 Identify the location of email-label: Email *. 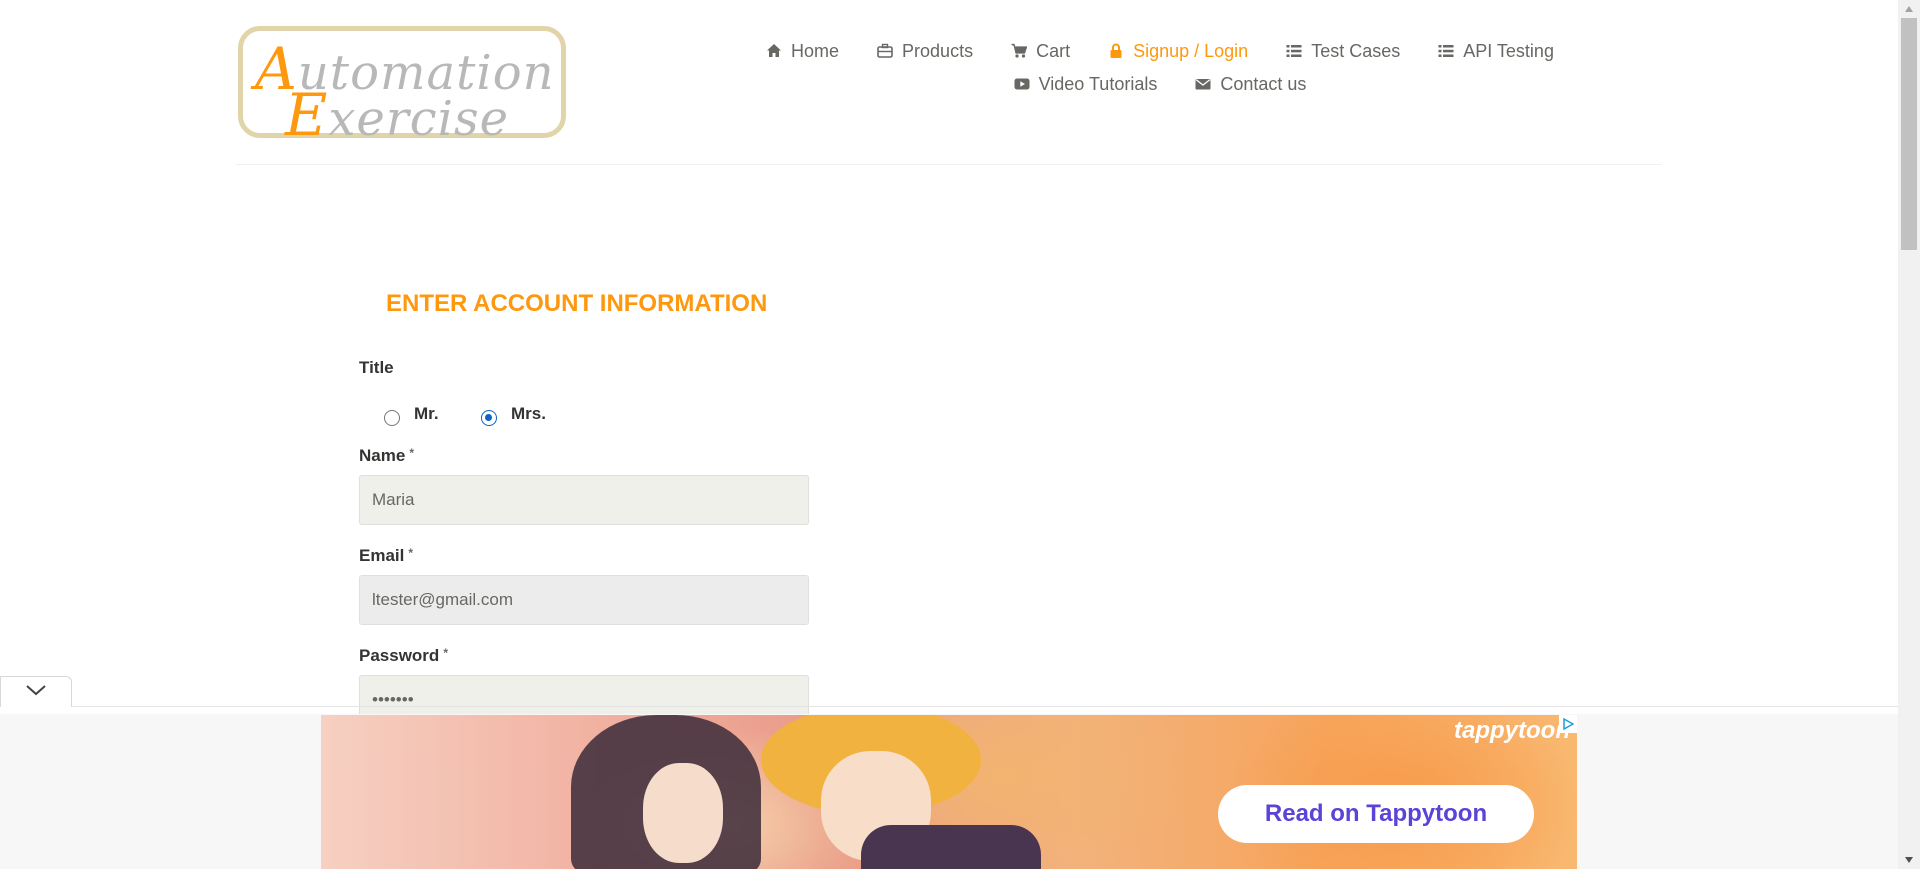
(386, 555).